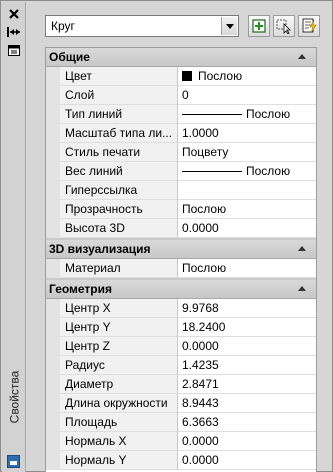  I want to click on category-header: Геометрия, so click(181, 289).